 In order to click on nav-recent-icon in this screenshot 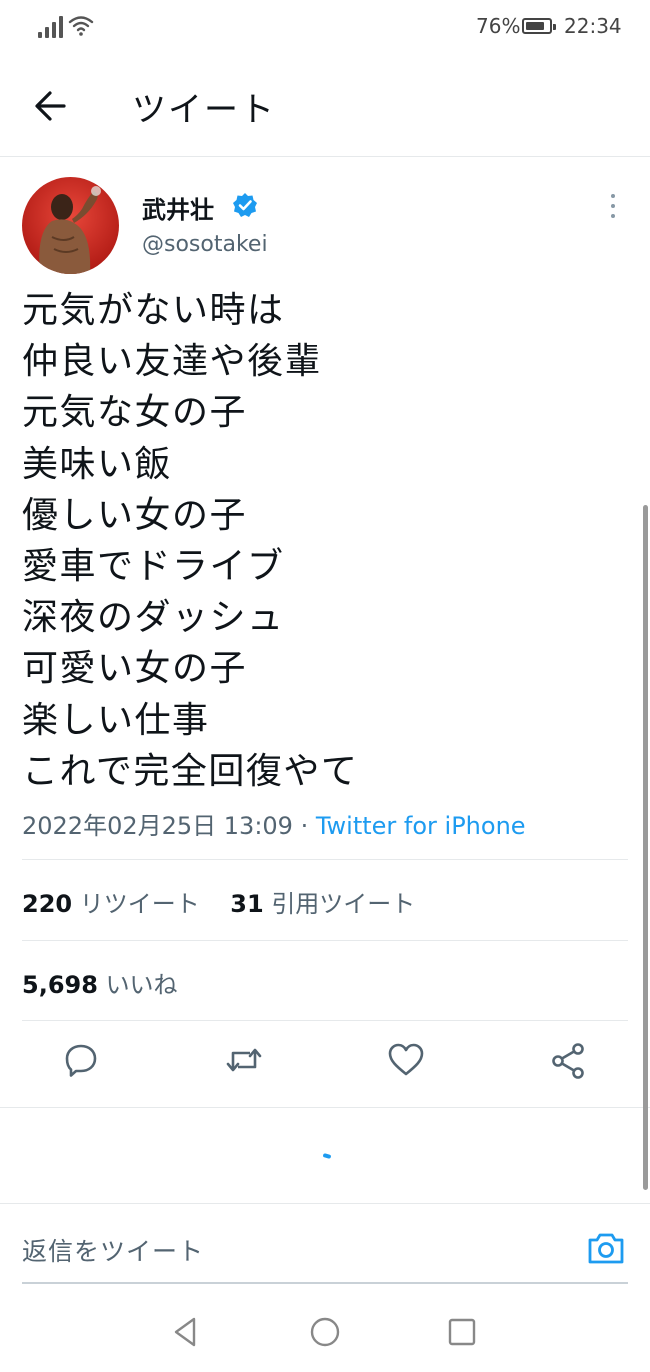, I will do `click(462, 1332)`.